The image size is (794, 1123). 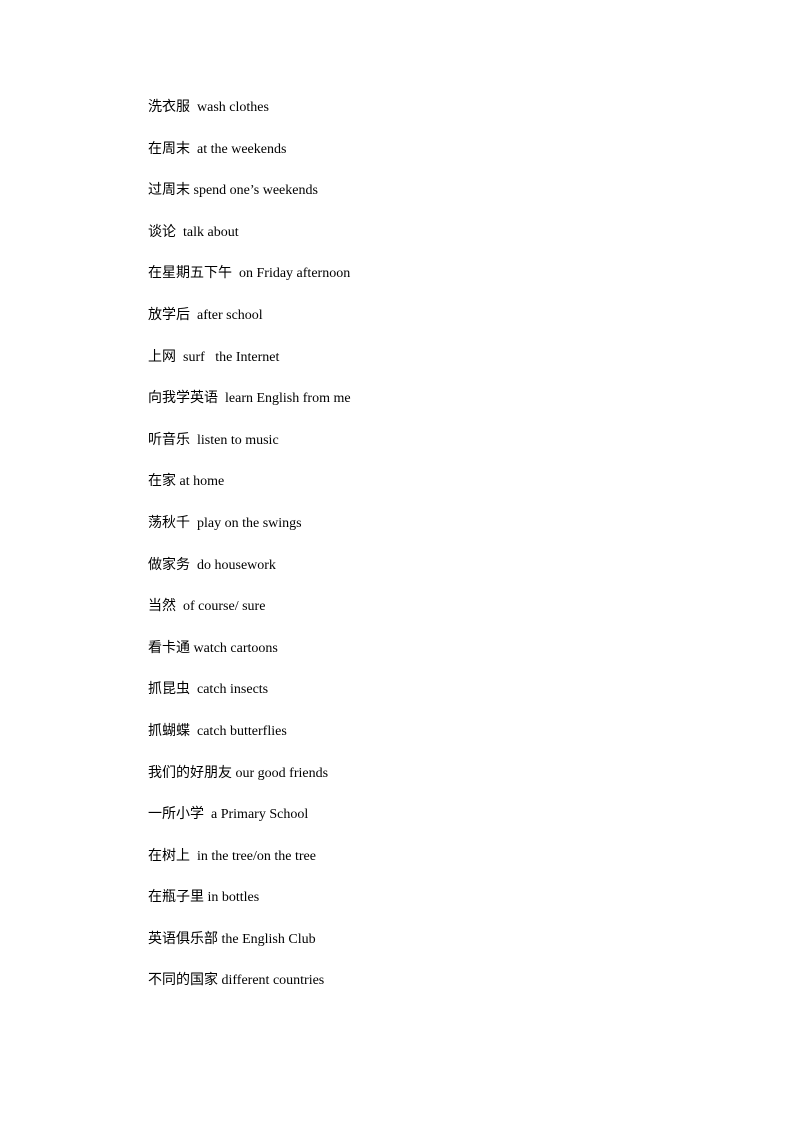 I want to click on english-translation: at the weekends, so click(x=242, y=149).